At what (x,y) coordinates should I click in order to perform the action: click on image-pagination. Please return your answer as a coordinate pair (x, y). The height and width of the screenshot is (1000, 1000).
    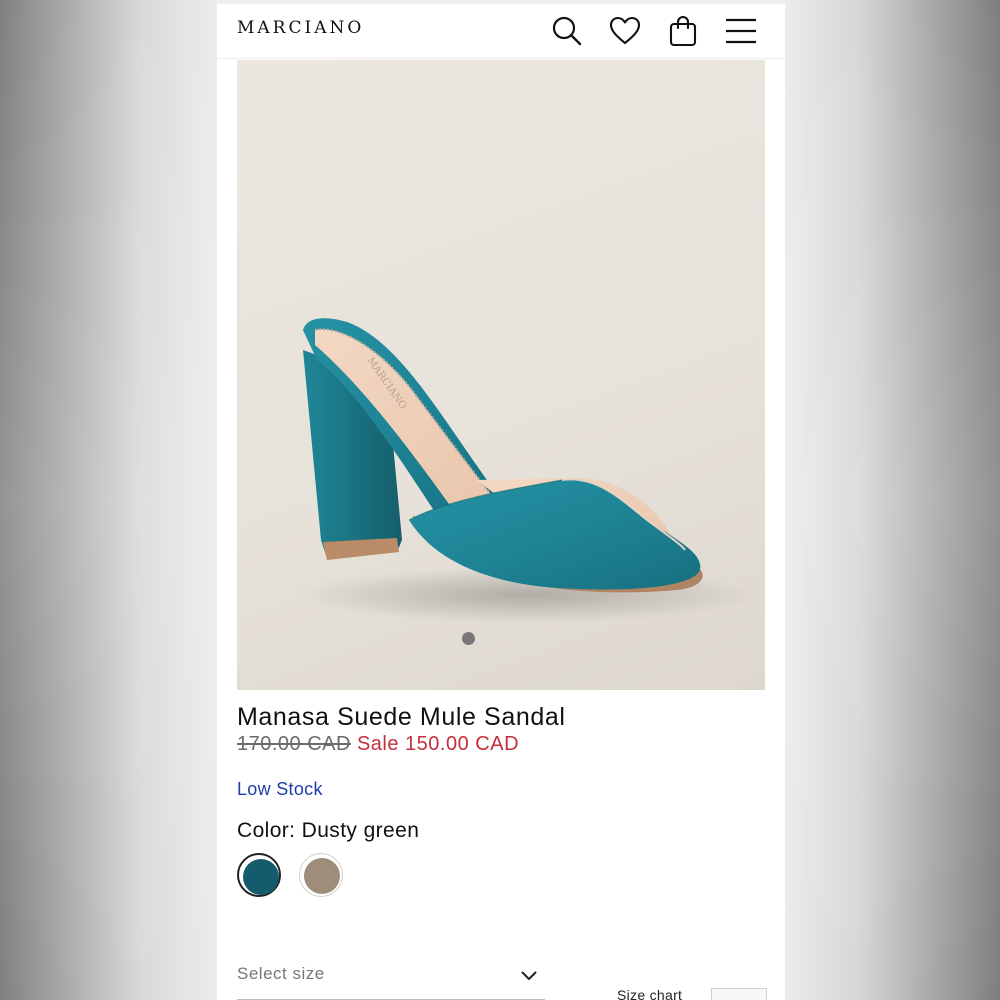
    Looking at the image, I should click on (501, 639).